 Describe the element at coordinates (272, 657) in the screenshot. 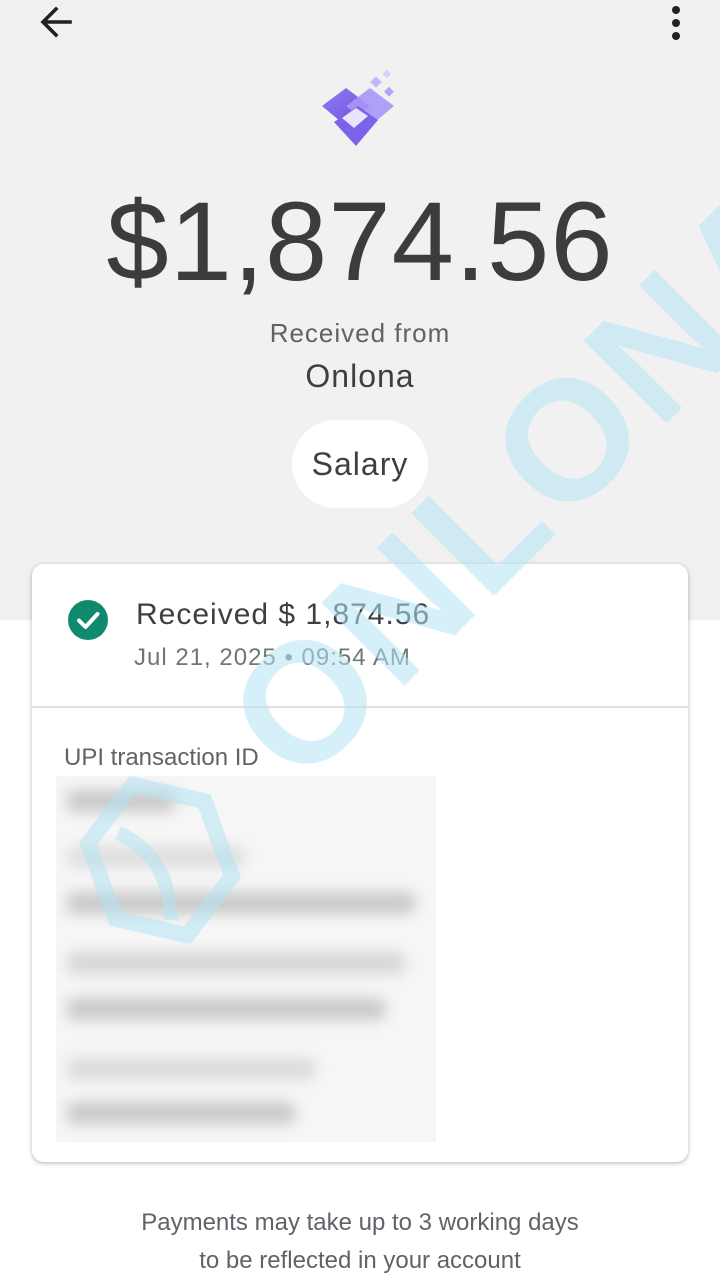

I see `transaction-datetime: Jul 21, 2025 • 09:54 AM` at that location.